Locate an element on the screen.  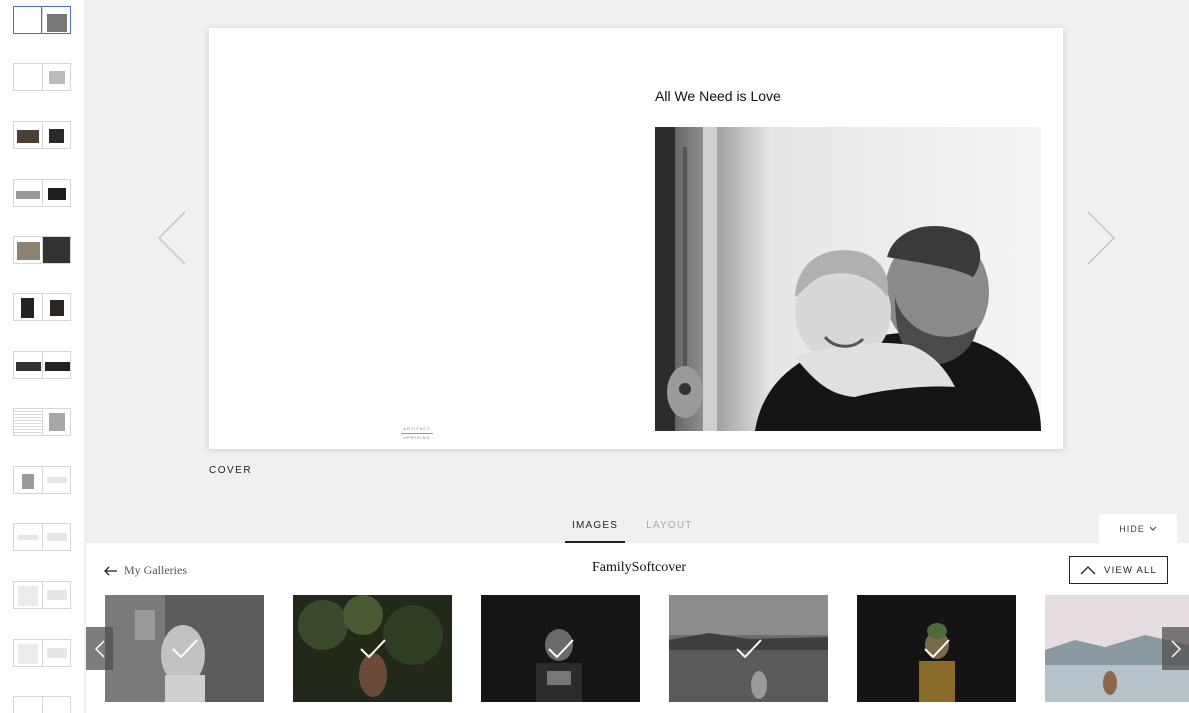
spread-thumbnail-cover is located at coordinates (42, 20).